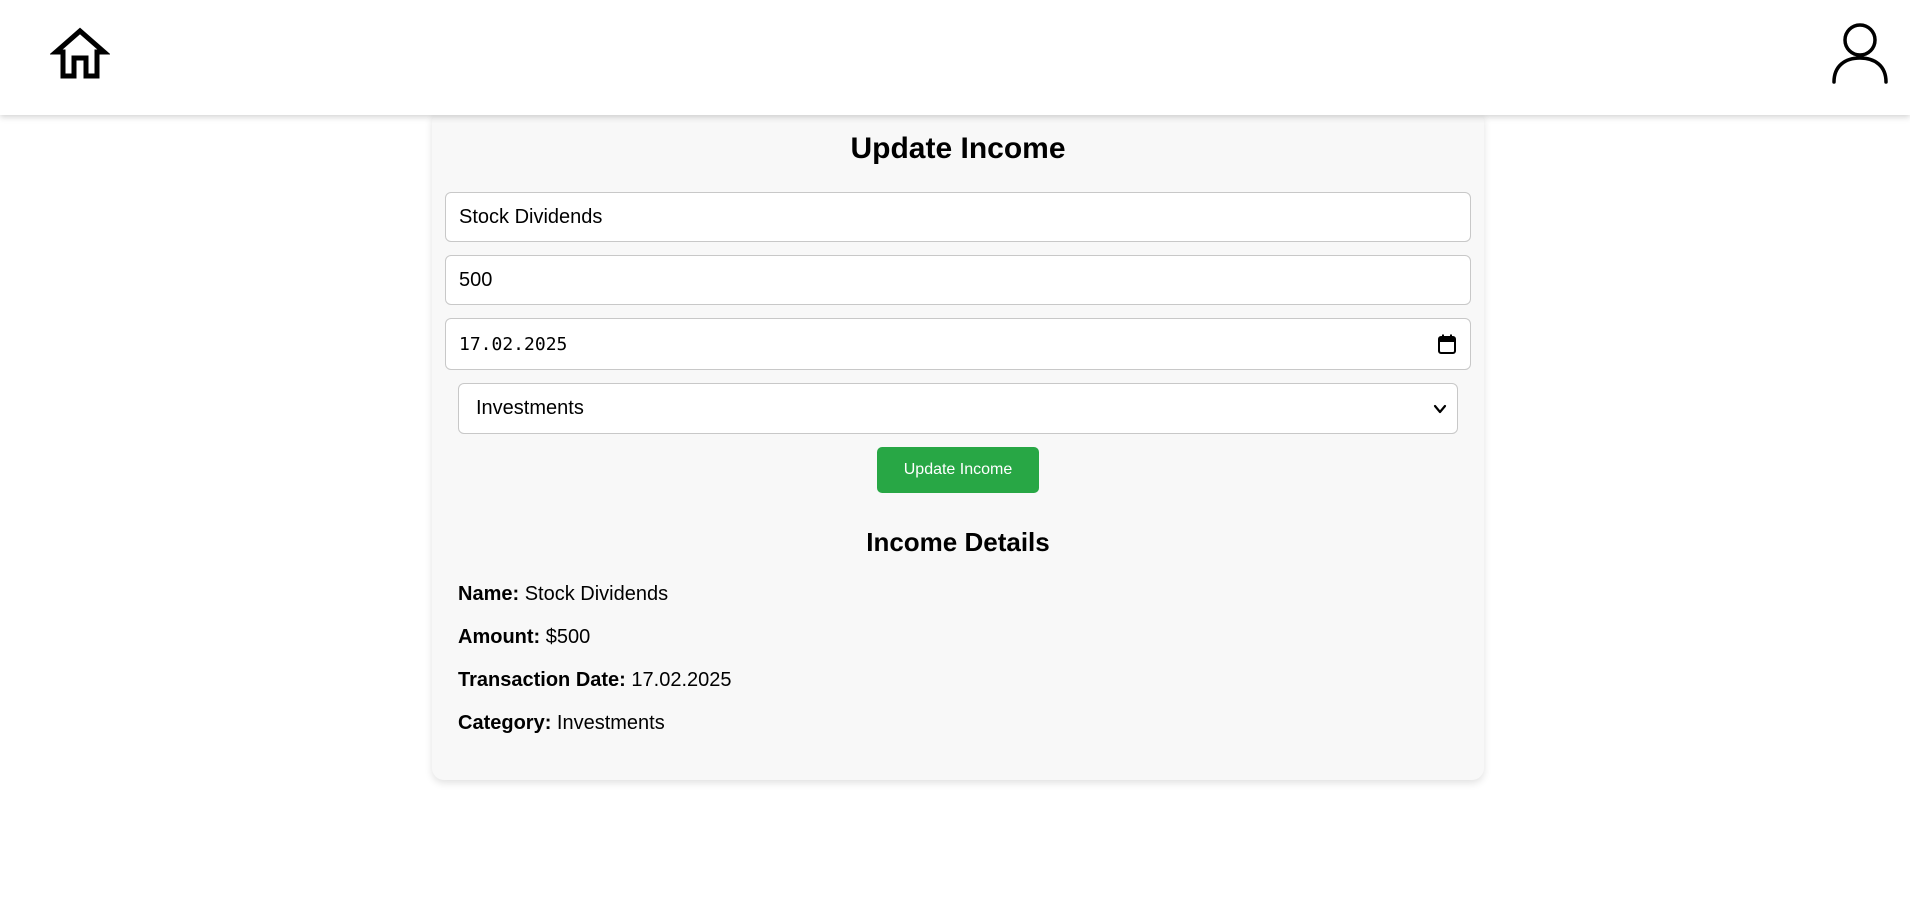 The image size is (1910, 906). What do you see at coordinates (958, 217) in the screenshot?
I see `income-name-input: Stock Dividends` at bounding box center [958, 217].